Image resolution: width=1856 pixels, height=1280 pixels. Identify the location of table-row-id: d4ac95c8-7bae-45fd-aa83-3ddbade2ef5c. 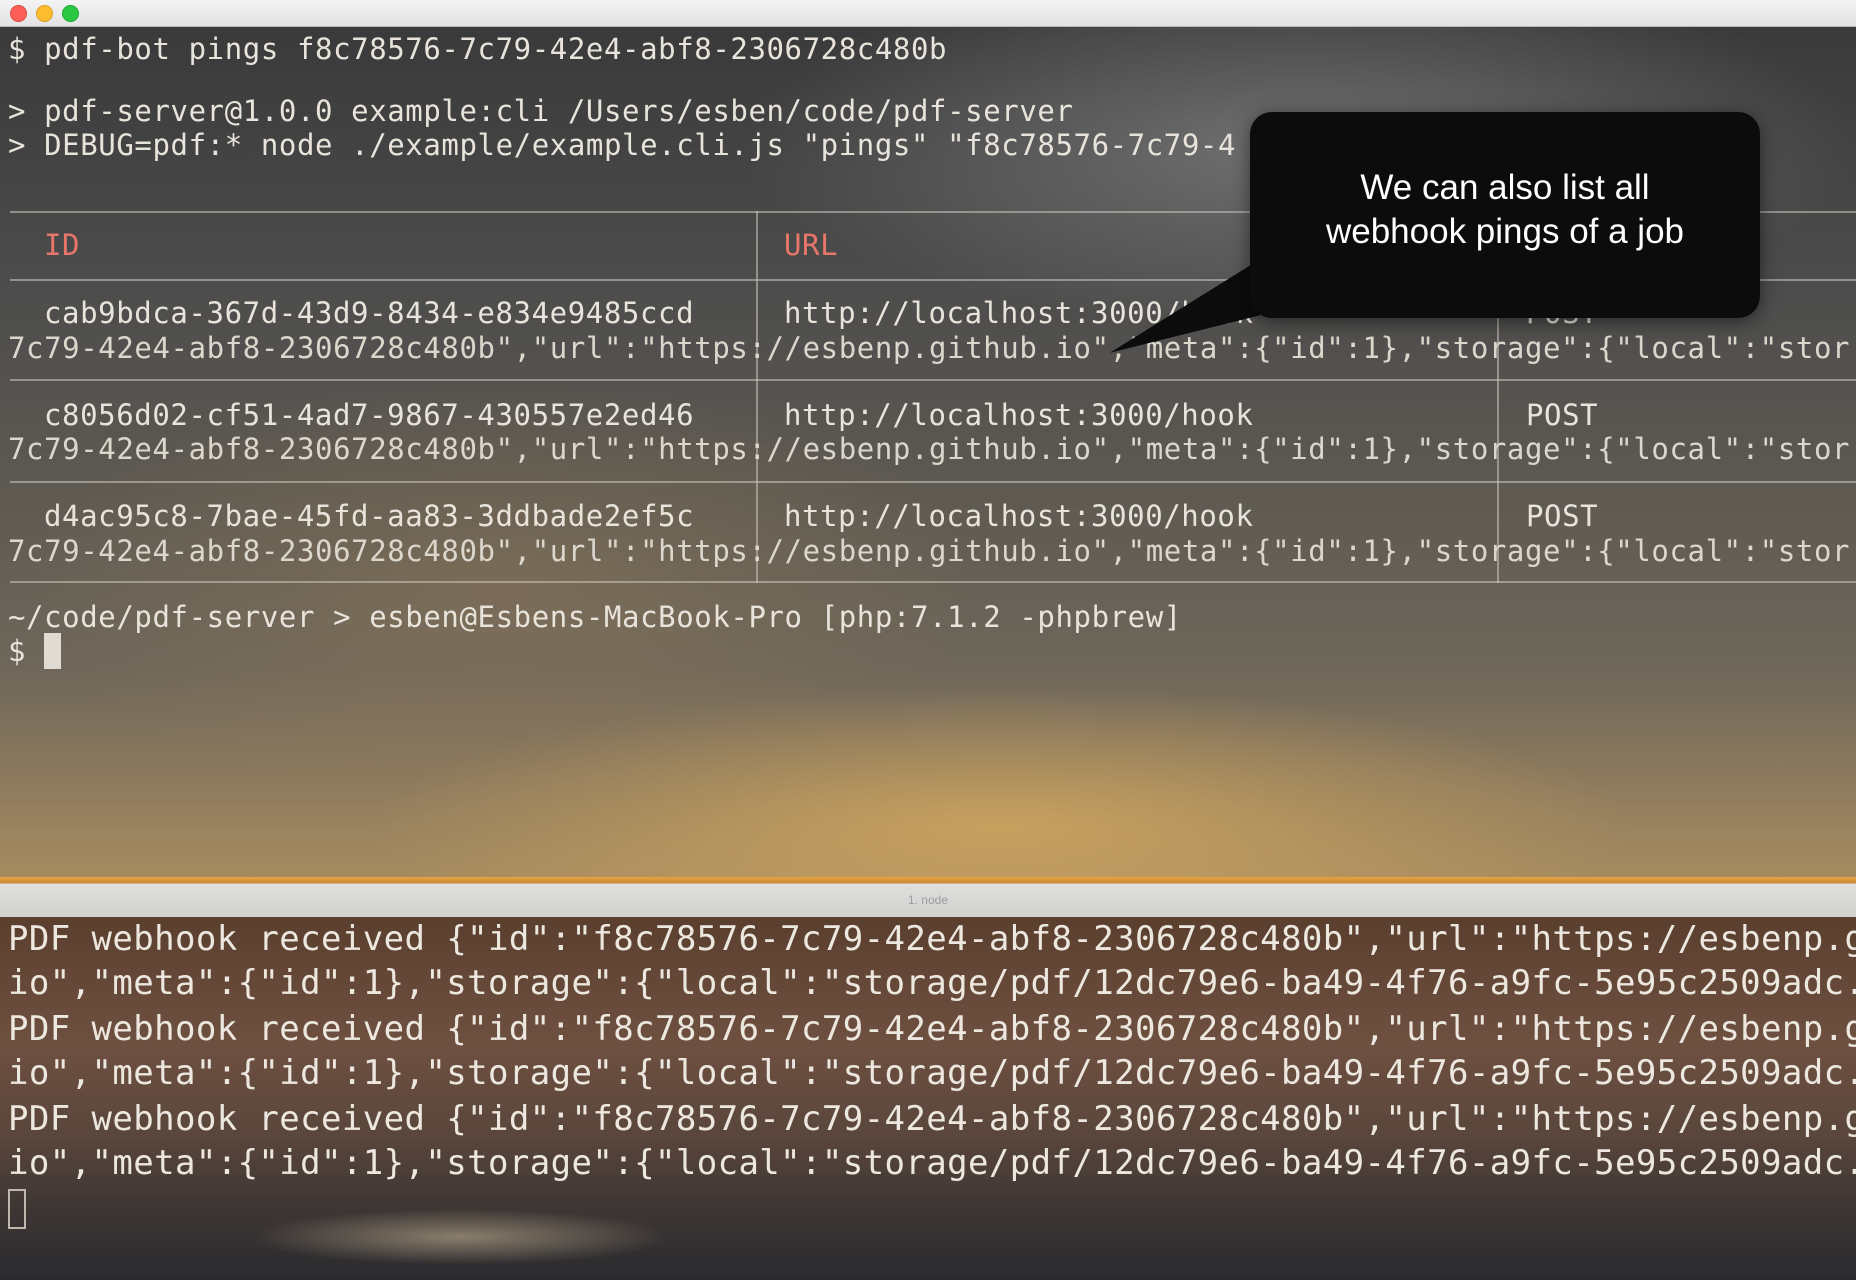
(369, 516).